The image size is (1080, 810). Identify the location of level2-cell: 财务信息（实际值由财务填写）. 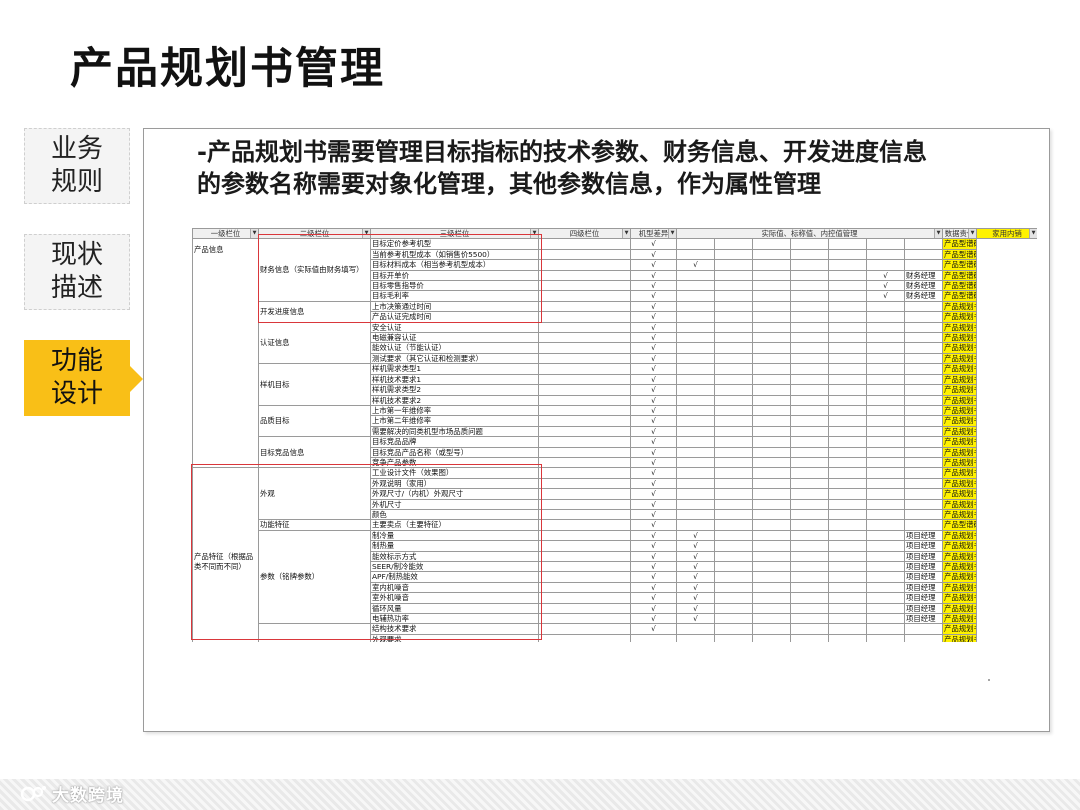
(314, 270).